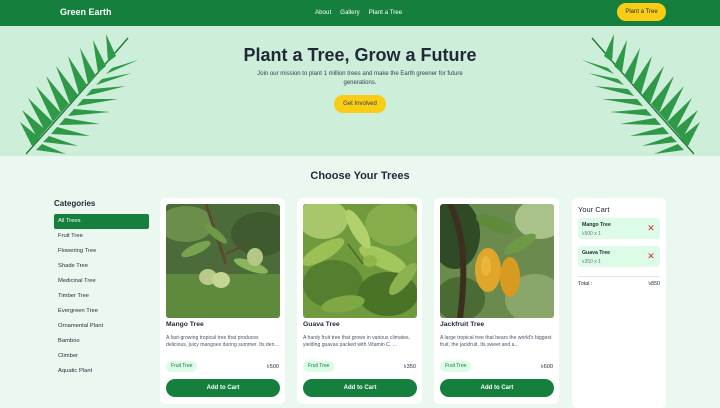 This screenshot has width=720, height=408. What do you see at coordinates (321, 324) in the screenshot?
I see `product-name: Guava Tree` at bounding box center [321, 324].